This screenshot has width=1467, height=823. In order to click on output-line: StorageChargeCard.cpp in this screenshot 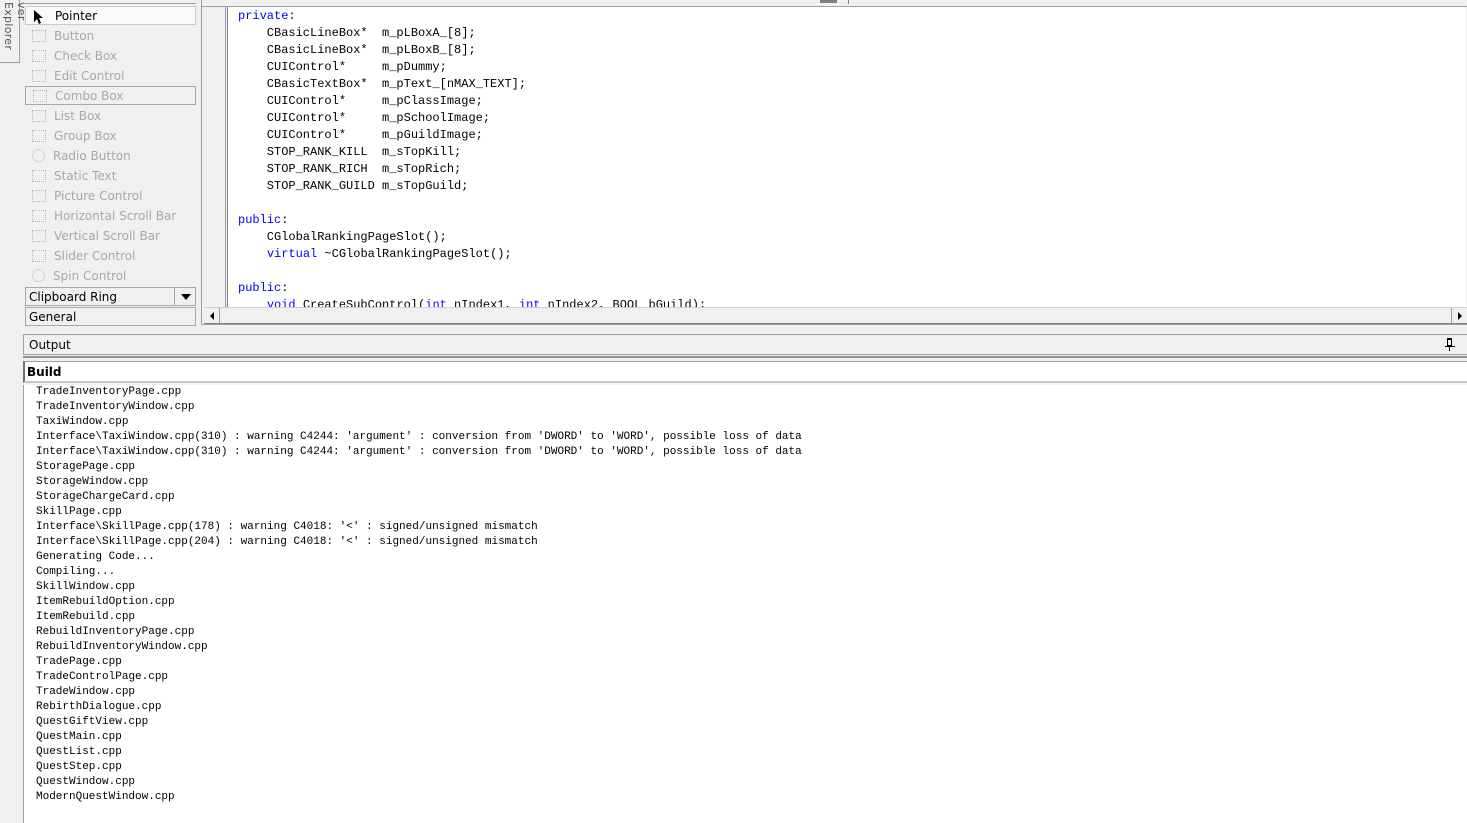, I will do `click(105, 497)`.